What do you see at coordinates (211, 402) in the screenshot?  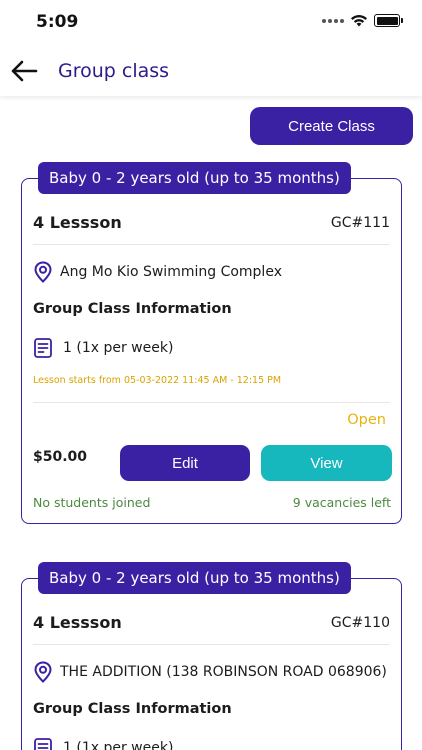 I see `divider` at bounding box center [211, 402].